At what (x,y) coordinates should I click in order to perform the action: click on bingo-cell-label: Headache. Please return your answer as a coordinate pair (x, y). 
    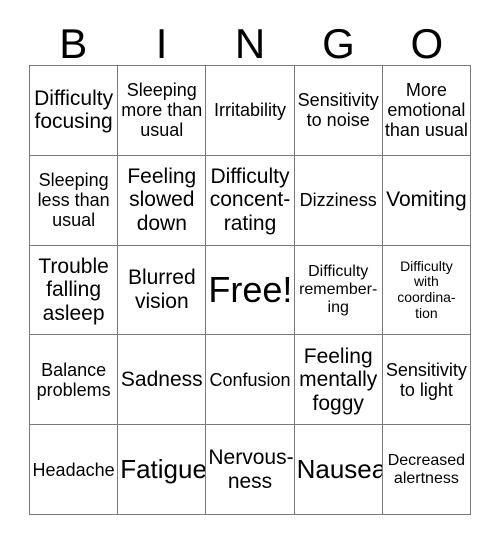
    Looking at the image, I should click on (73, 469).